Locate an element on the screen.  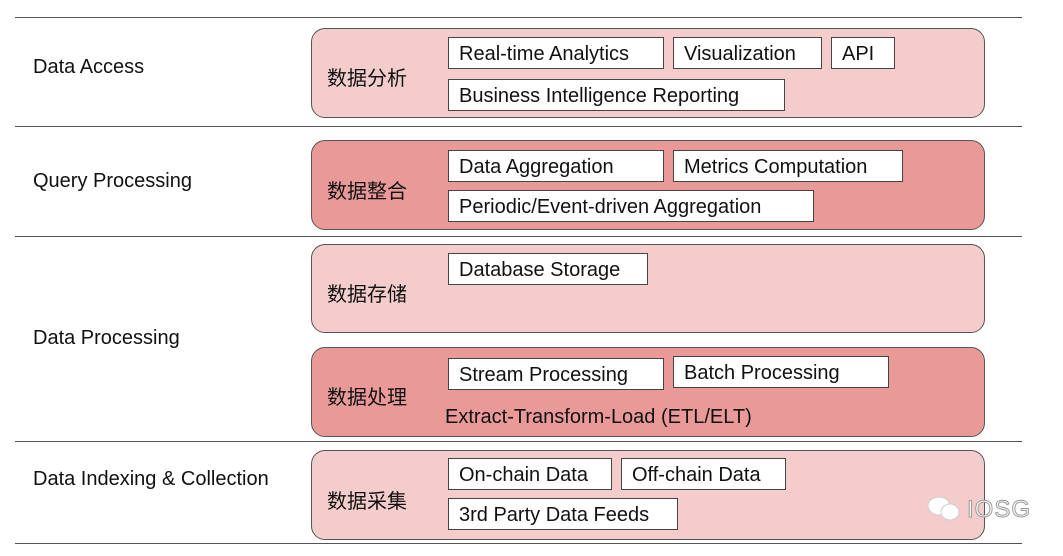
item-chip: Data Aggregation is located at coordinates (556, 166).